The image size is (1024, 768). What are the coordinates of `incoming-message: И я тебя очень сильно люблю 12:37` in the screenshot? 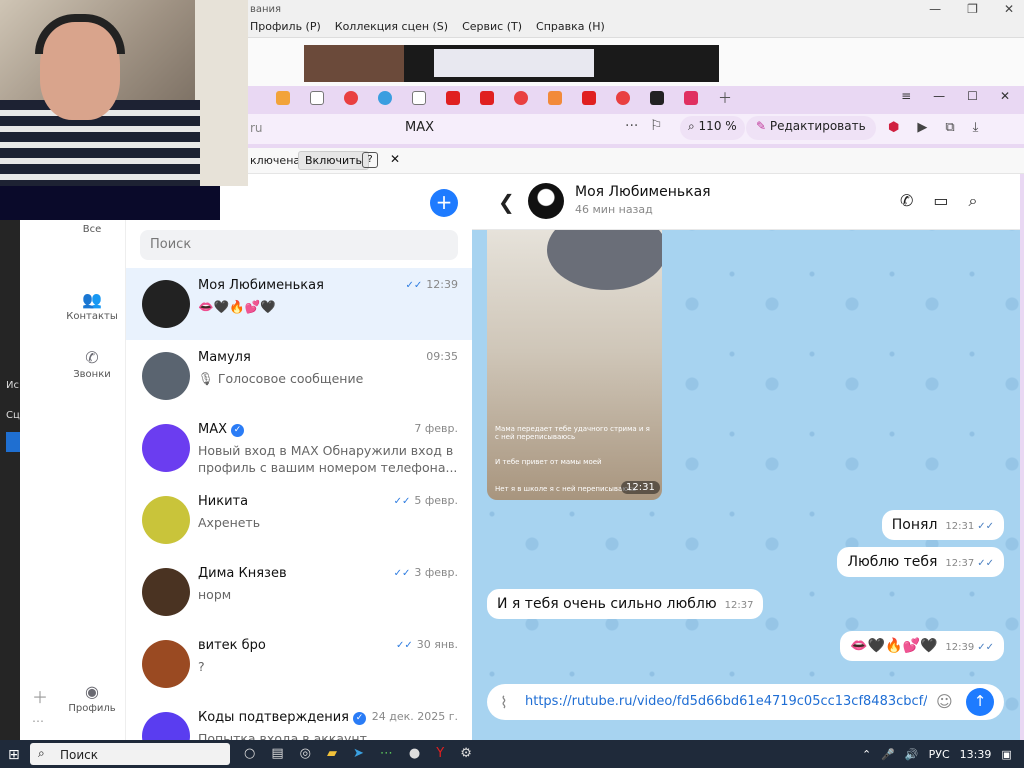 It's located at (625, 604).